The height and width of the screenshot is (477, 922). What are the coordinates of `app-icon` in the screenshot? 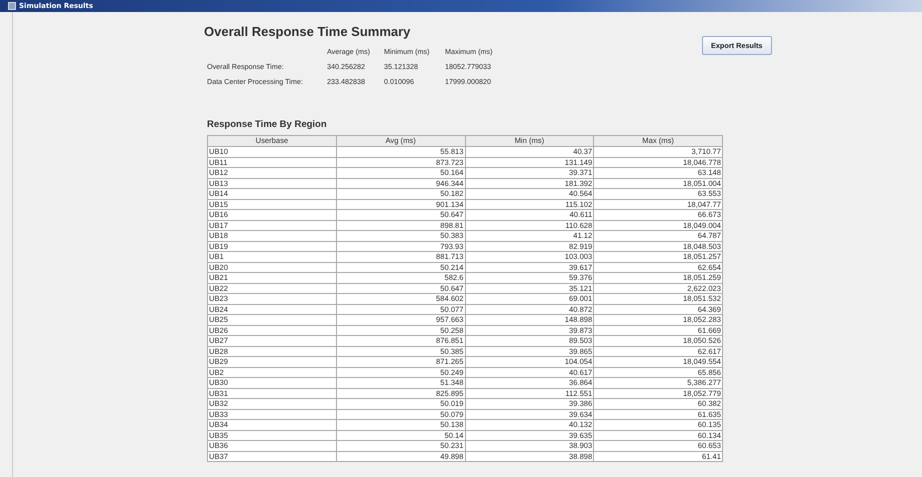 It's located at (12, 6).